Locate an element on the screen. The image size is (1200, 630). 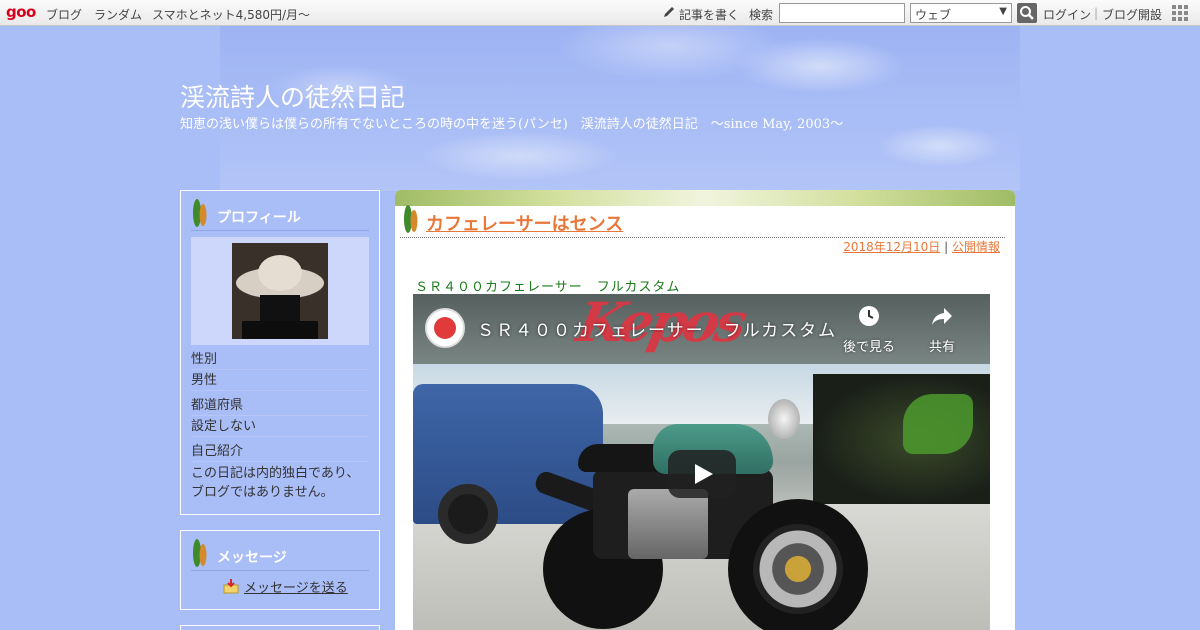
profile-heading-bar: プロフィール is located at coordinates (280, 211).